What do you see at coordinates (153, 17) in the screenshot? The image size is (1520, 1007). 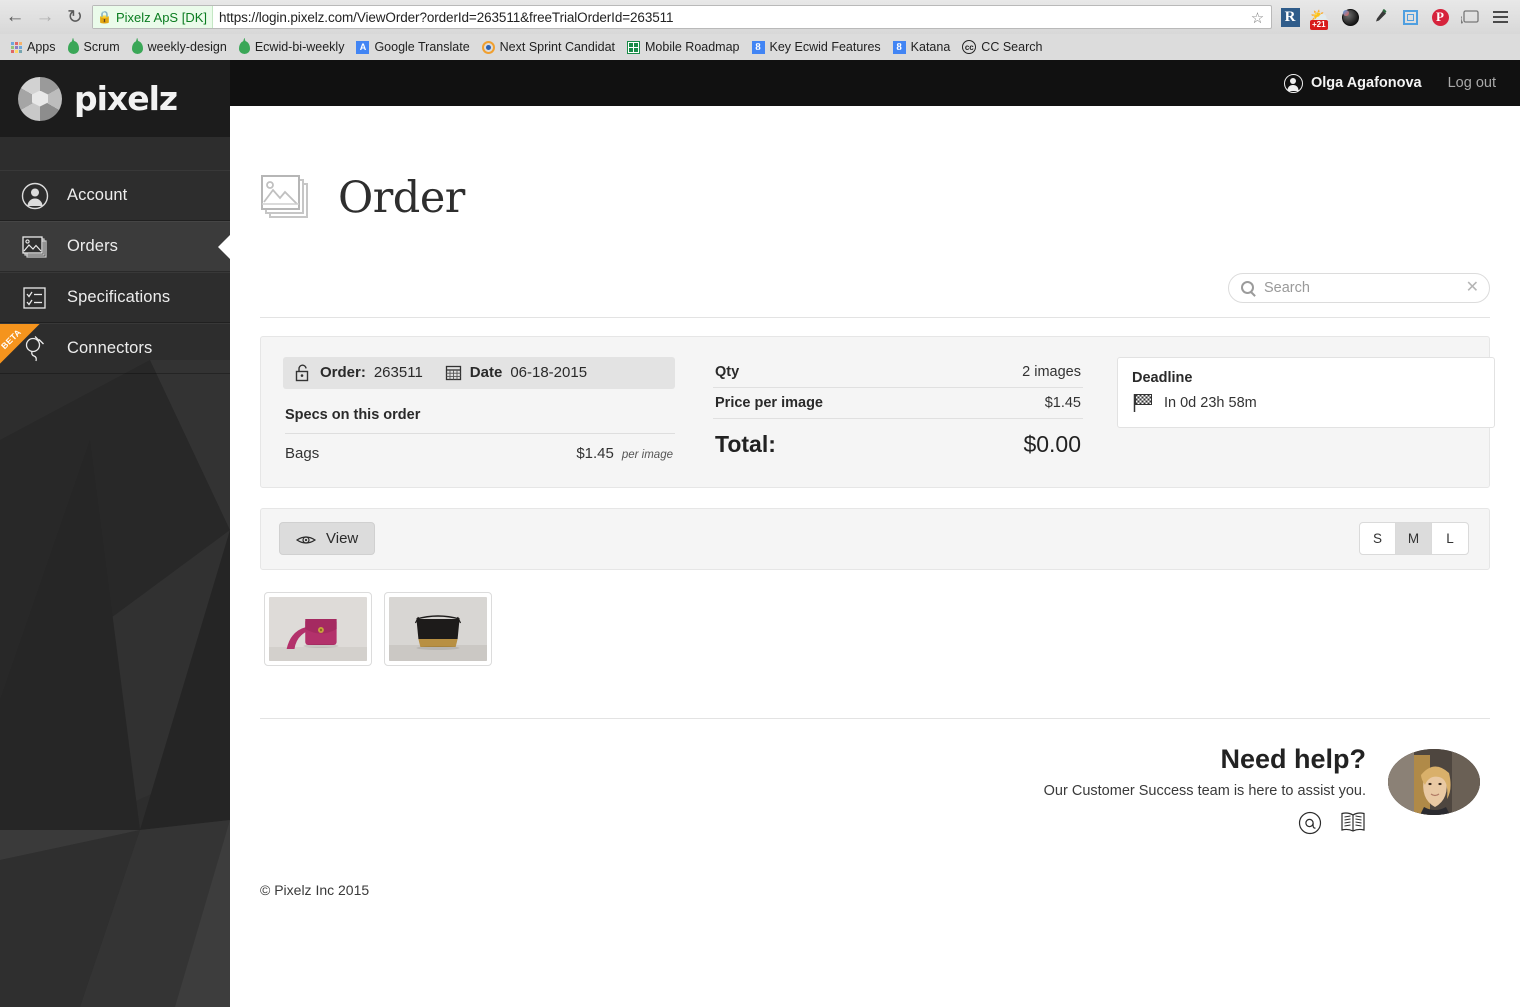 I see `site-identity-chip: 🔒 Pixelz ApS [DK]` at bounding box center [153, 17].